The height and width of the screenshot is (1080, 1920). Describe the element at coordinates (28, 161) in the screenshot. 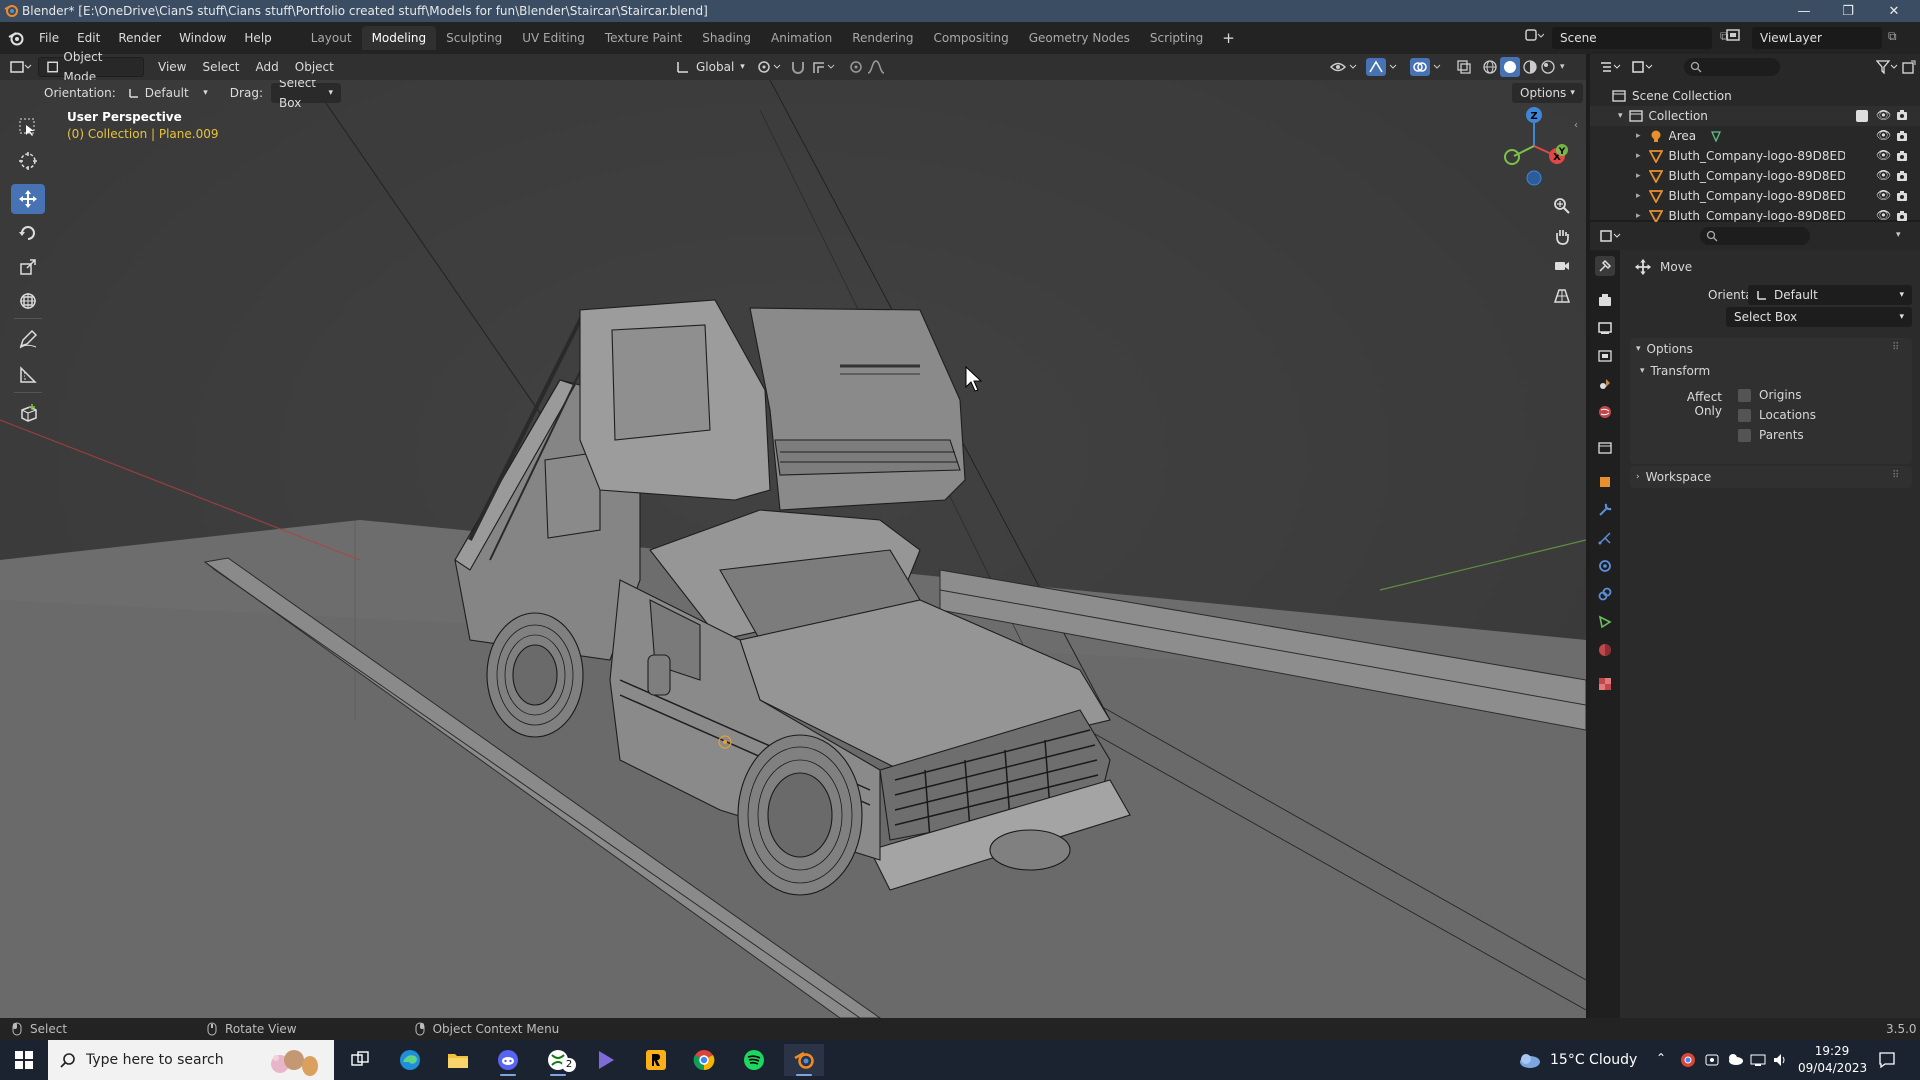

I see `cursor-tool` at that location.